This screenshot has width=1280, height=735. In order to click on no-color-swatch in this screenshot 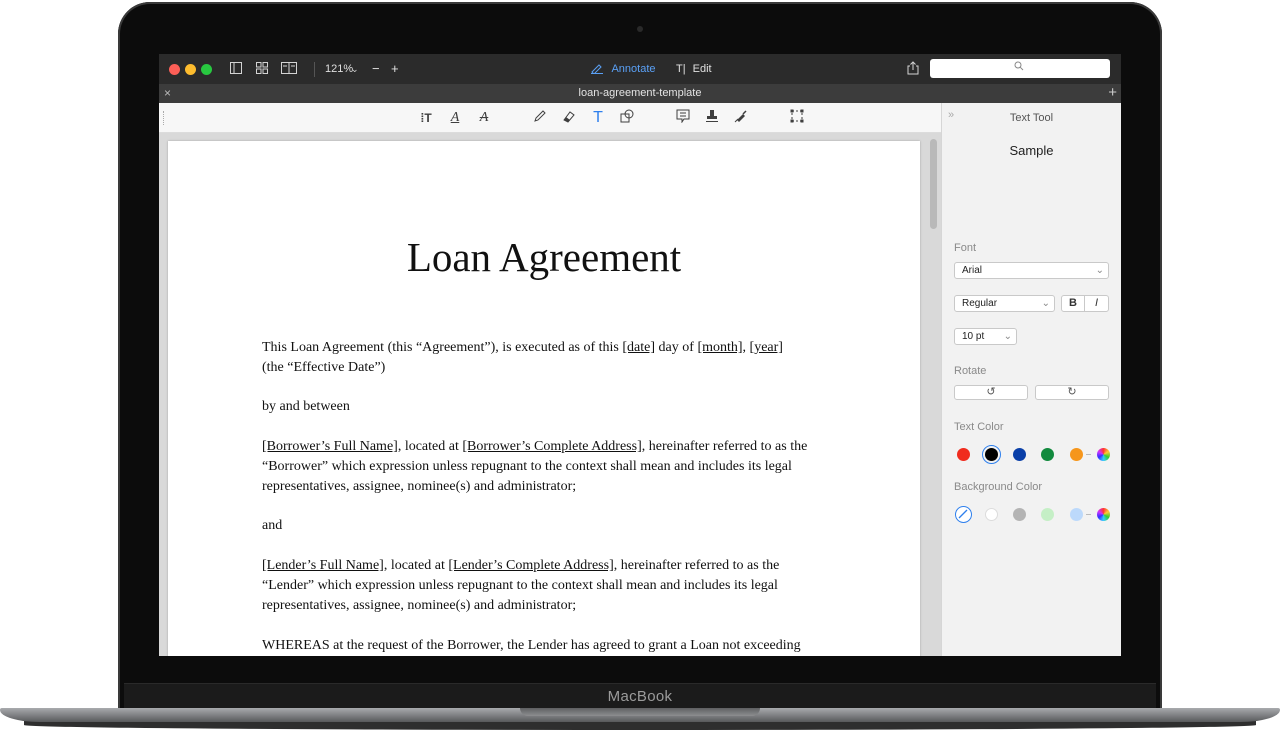, I will do `click(963, 514)`.